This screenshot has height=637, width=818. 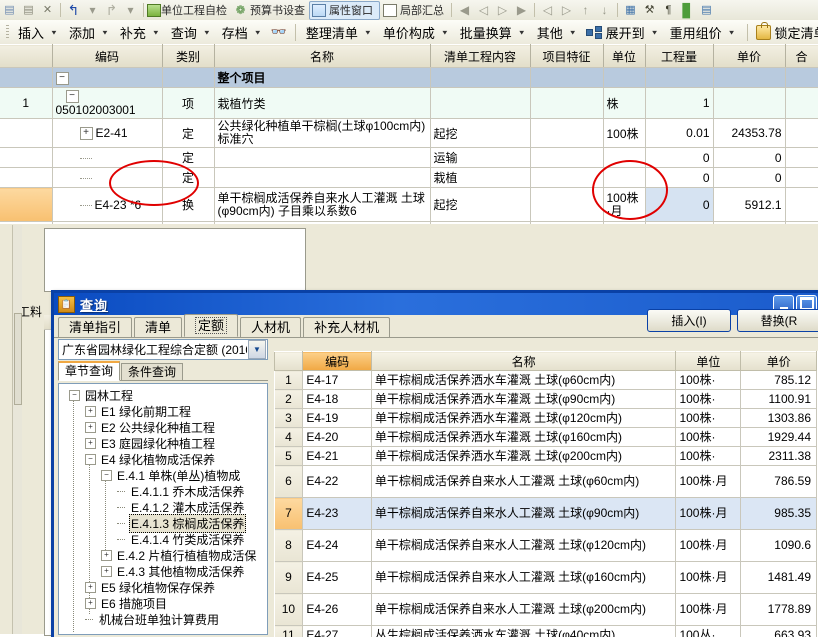 I want to click on cell-code: E4-24, so click(x=337, y=546).